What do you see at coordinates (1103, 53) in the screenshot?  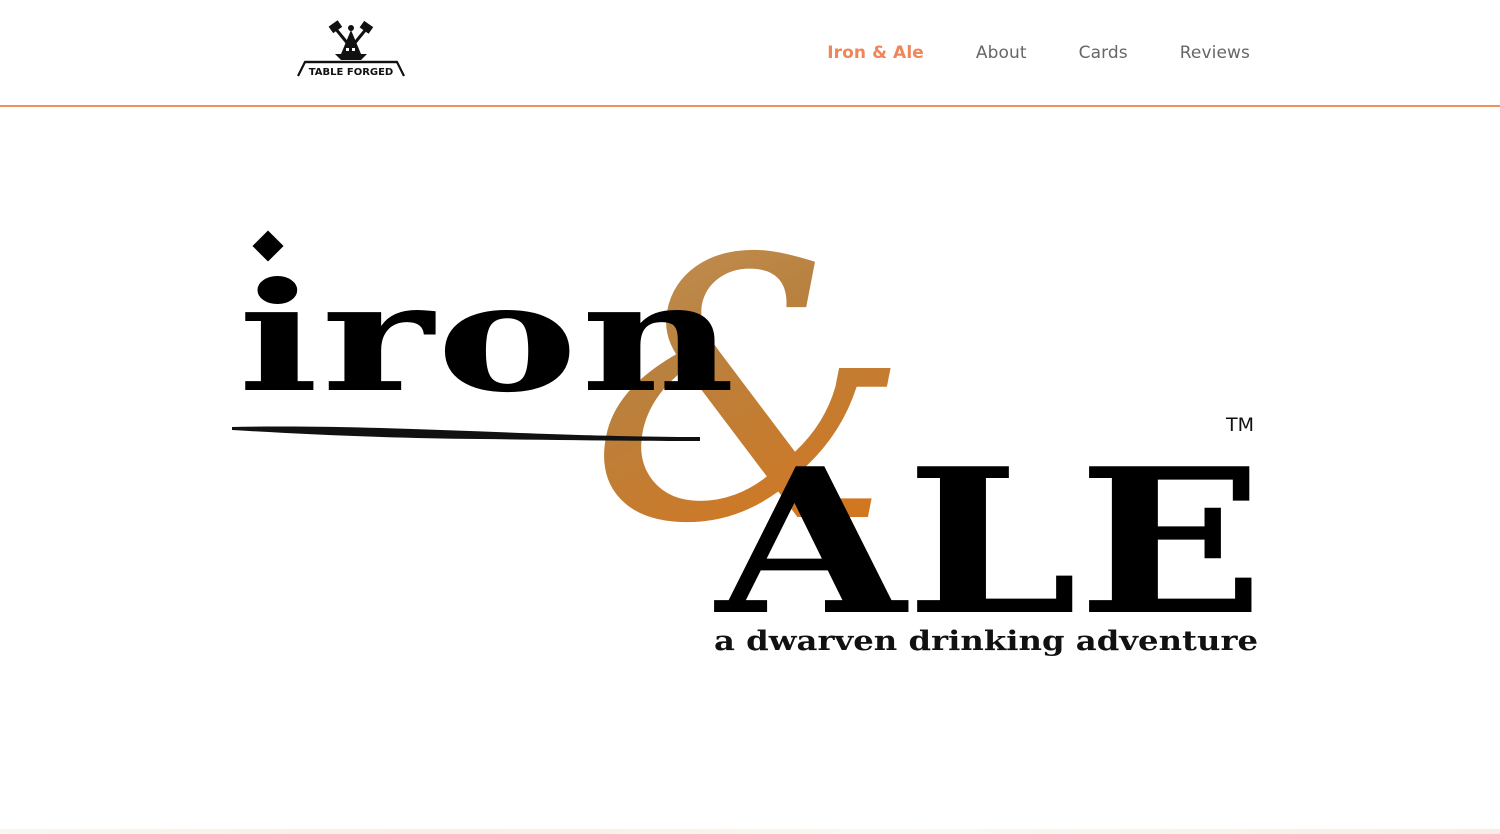 I see `nav-link-cards: Cards` at bounding box center [1103, 53].